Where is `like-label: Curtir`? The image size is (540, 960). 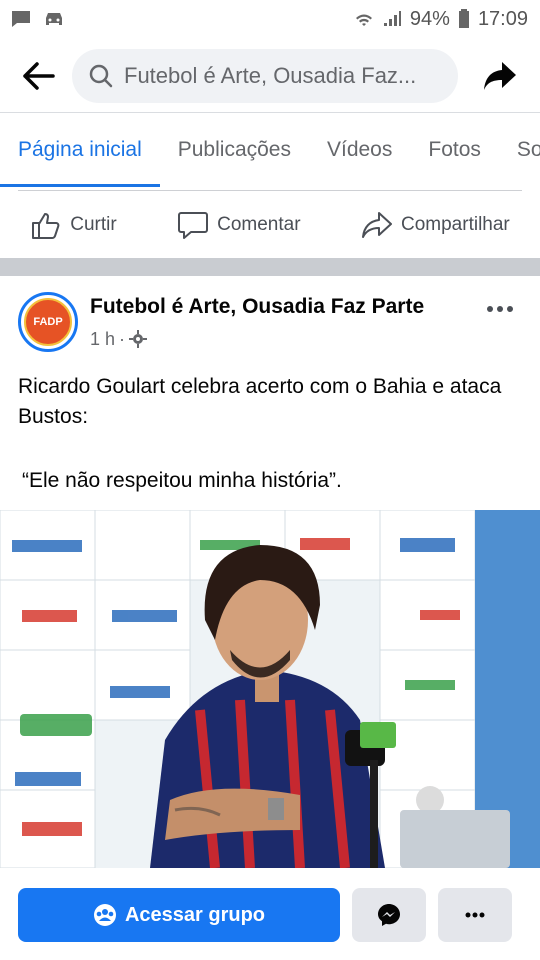
like-label: Curtir is located at coordinates (93, 224).